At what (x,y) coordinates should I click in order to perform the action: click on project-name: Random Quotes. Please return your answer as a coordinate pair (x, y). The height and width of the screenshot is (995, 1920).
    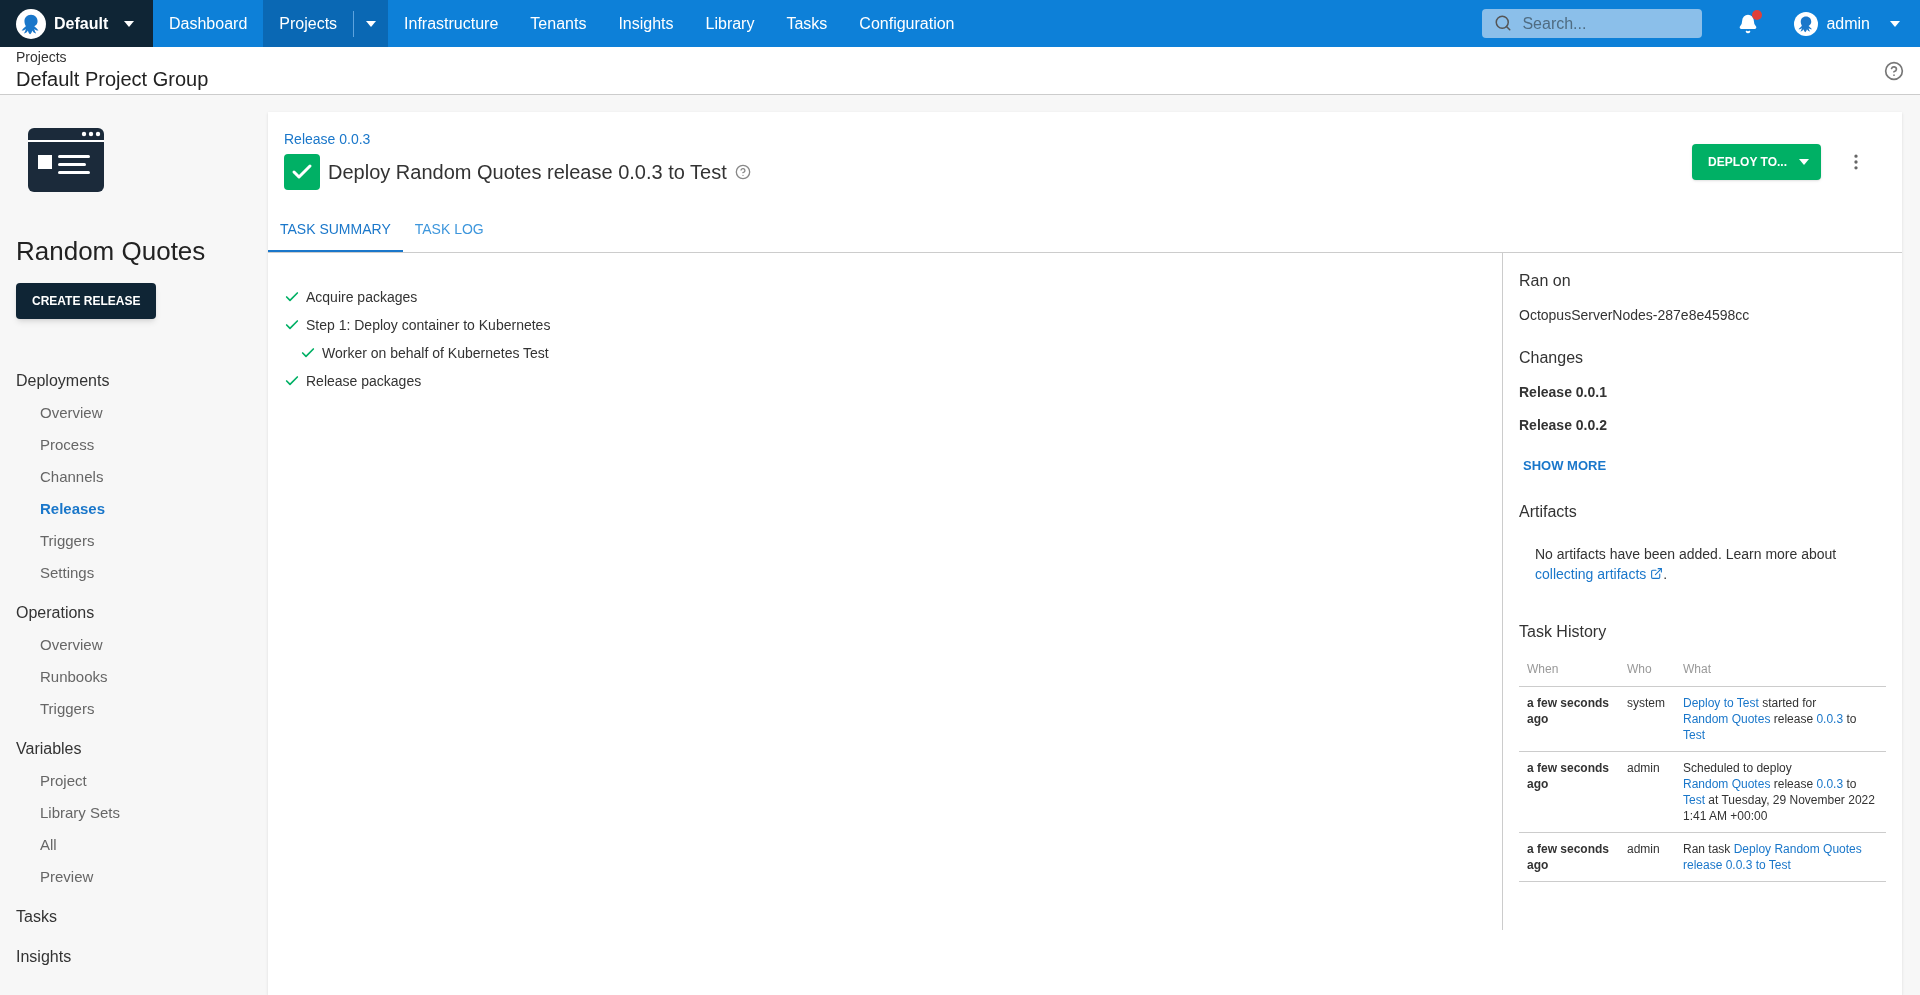
    Looking at the image, I should click on (111, 251).